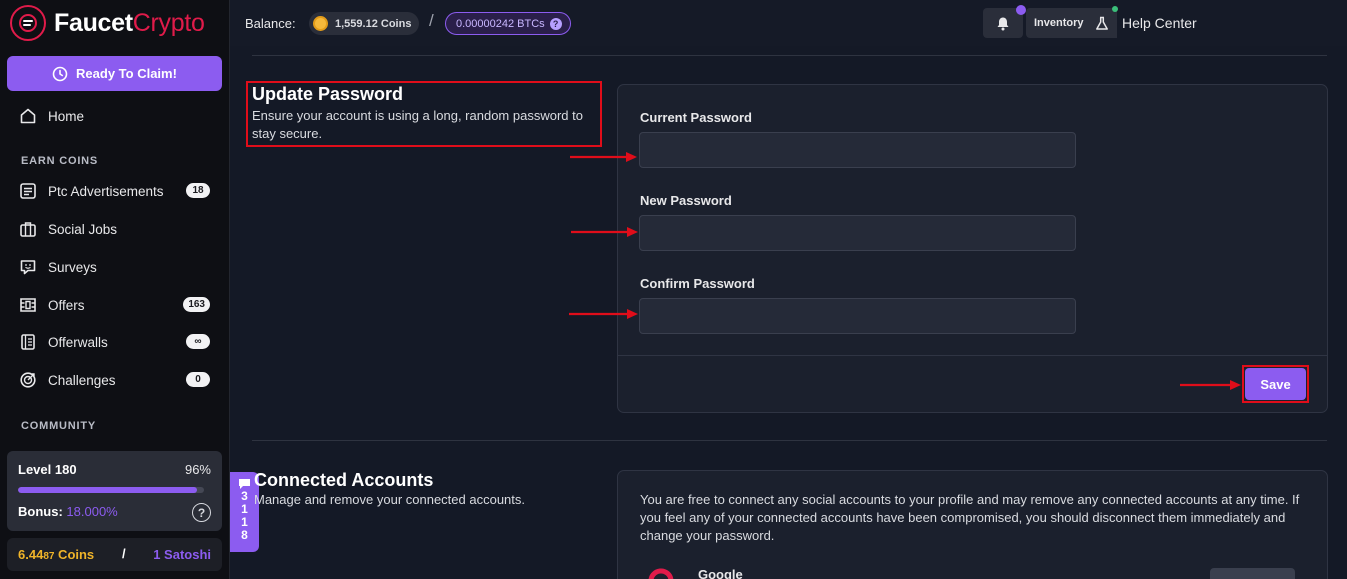 Image resolution: width=1347 pixels, height=579 pixels. What do you see at coordinates (66, 305) in the screenshot?
I see `sidebar-item-label: Offers` at bounding box center [66, 305].